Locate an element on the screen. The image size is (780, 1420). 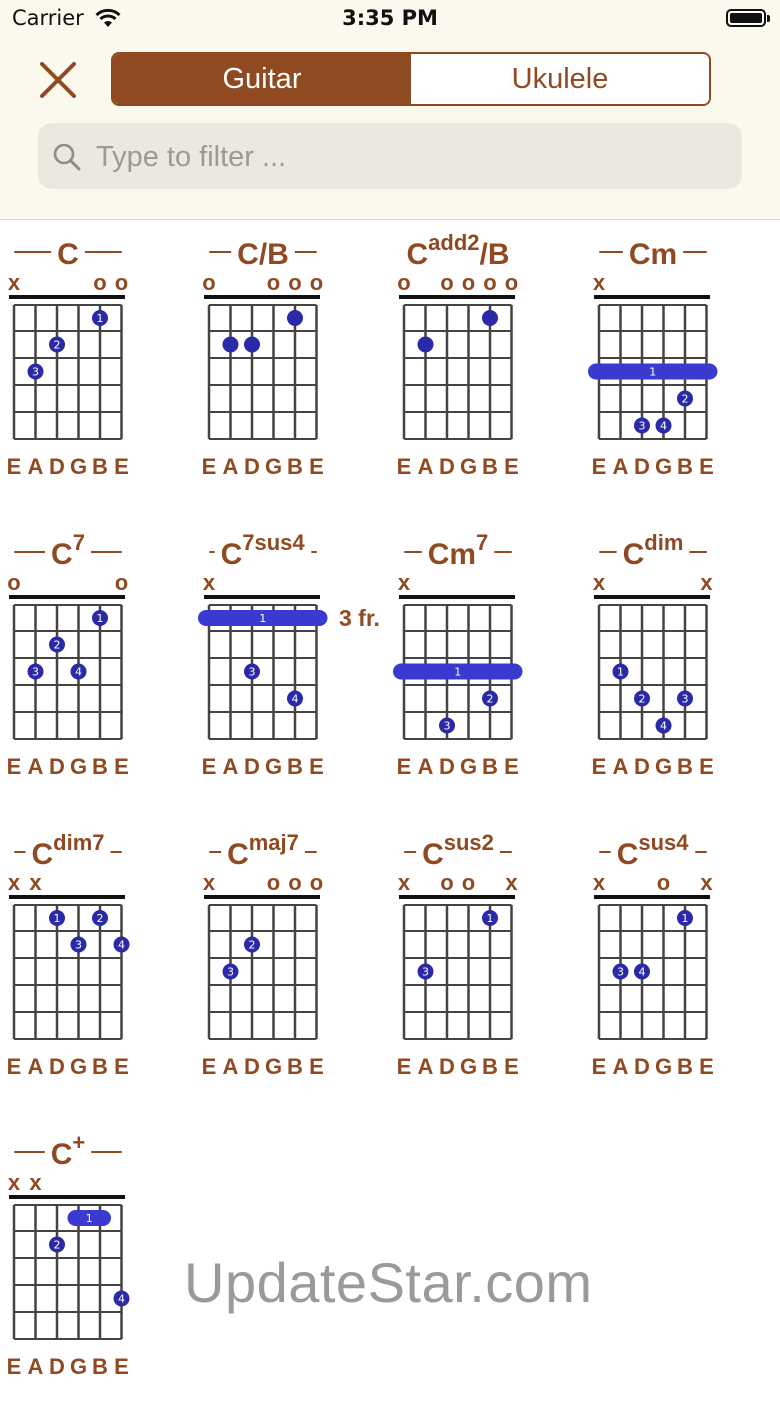
chord-diagram: Csus4x o x13 4E A D G B E is located at coordinates (682, 970).